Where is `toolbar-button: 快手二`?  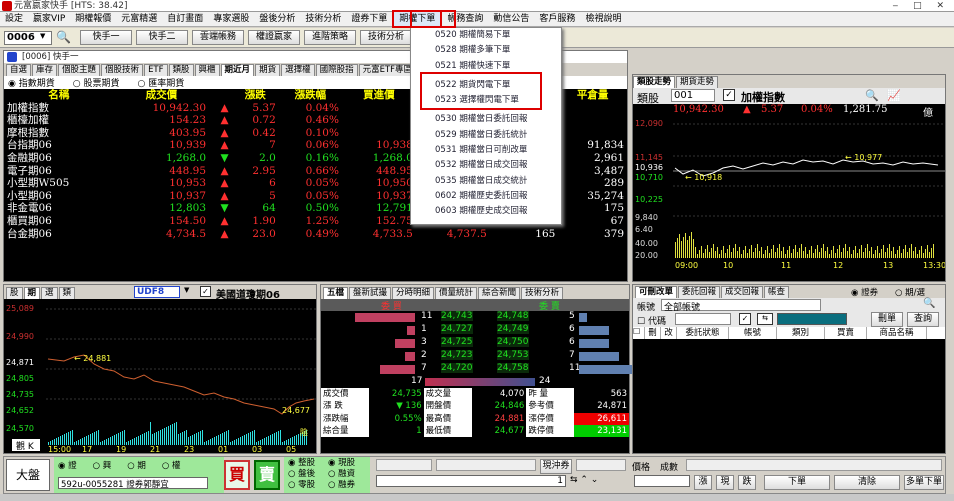
toolbar-button: 快手二 is located at coordinates (162, 37).